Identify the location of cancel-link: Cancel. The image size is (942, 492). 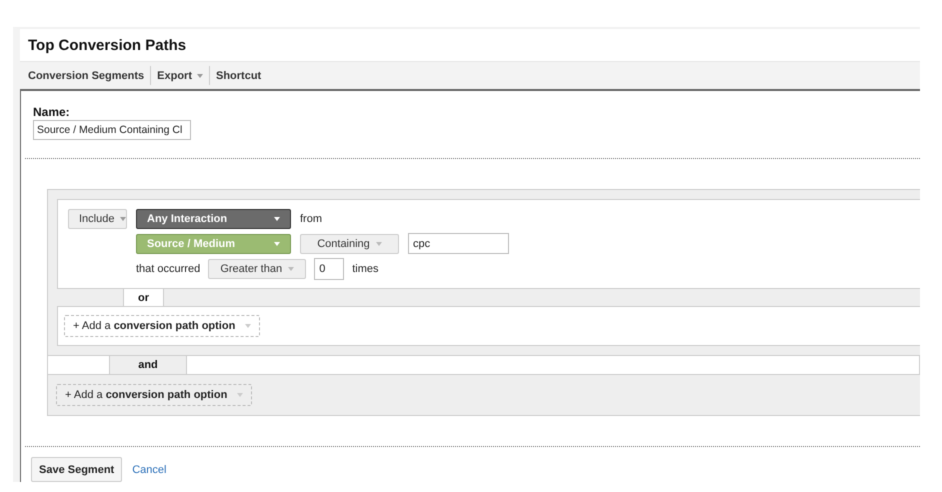
(149, 470).